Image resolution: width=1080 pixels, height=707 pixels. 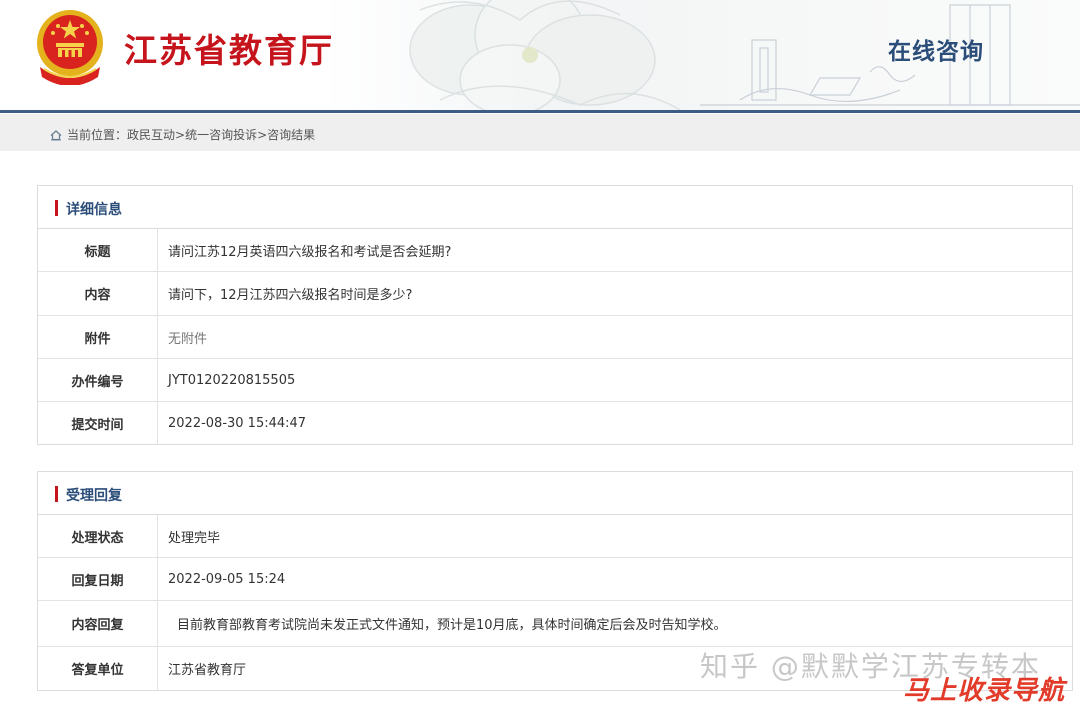 I want to click on reply-row-status: 处理状态 处理完毕, so click(x=555, y=536).